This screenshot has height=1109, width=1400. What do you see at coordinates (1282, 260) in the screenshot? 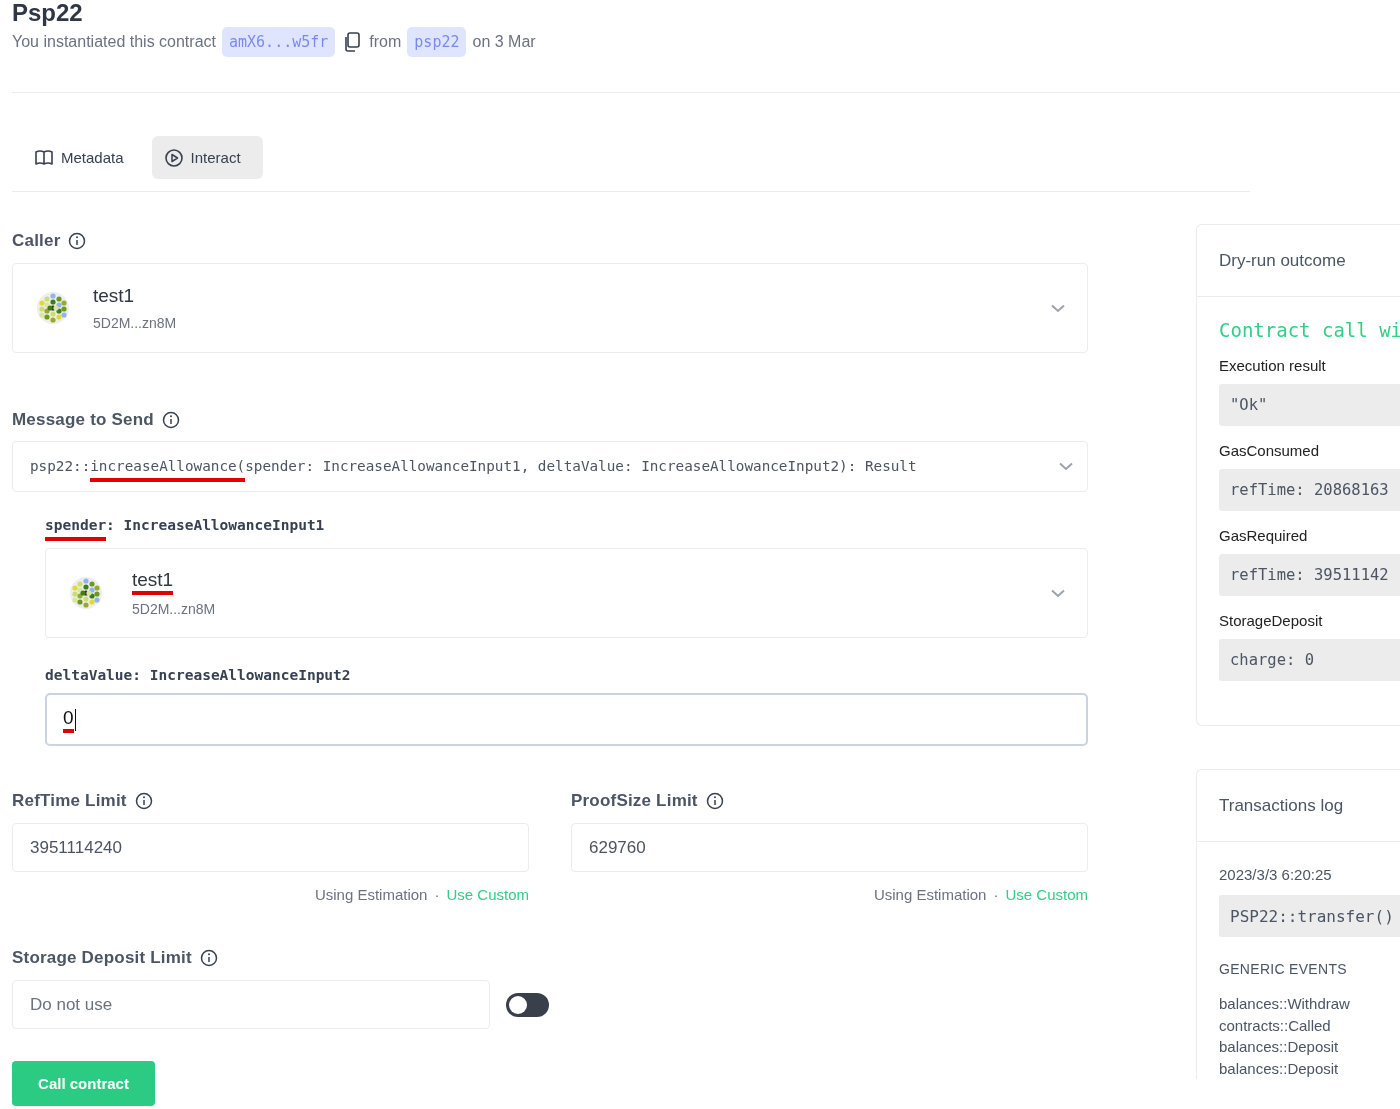
I see `panel-title: Dry-run outcome` at bounding box center [1282, 260].